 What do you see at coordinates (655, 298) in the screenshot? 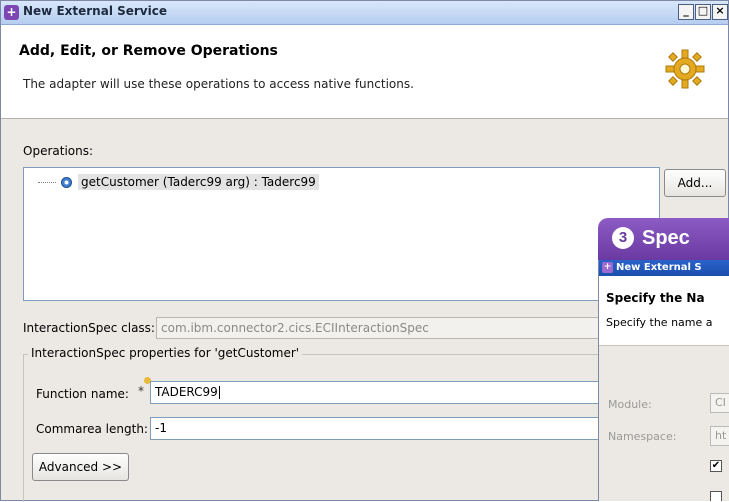
I see `secondary-page-title: Specify the Na` at bounding box center [655, 298].